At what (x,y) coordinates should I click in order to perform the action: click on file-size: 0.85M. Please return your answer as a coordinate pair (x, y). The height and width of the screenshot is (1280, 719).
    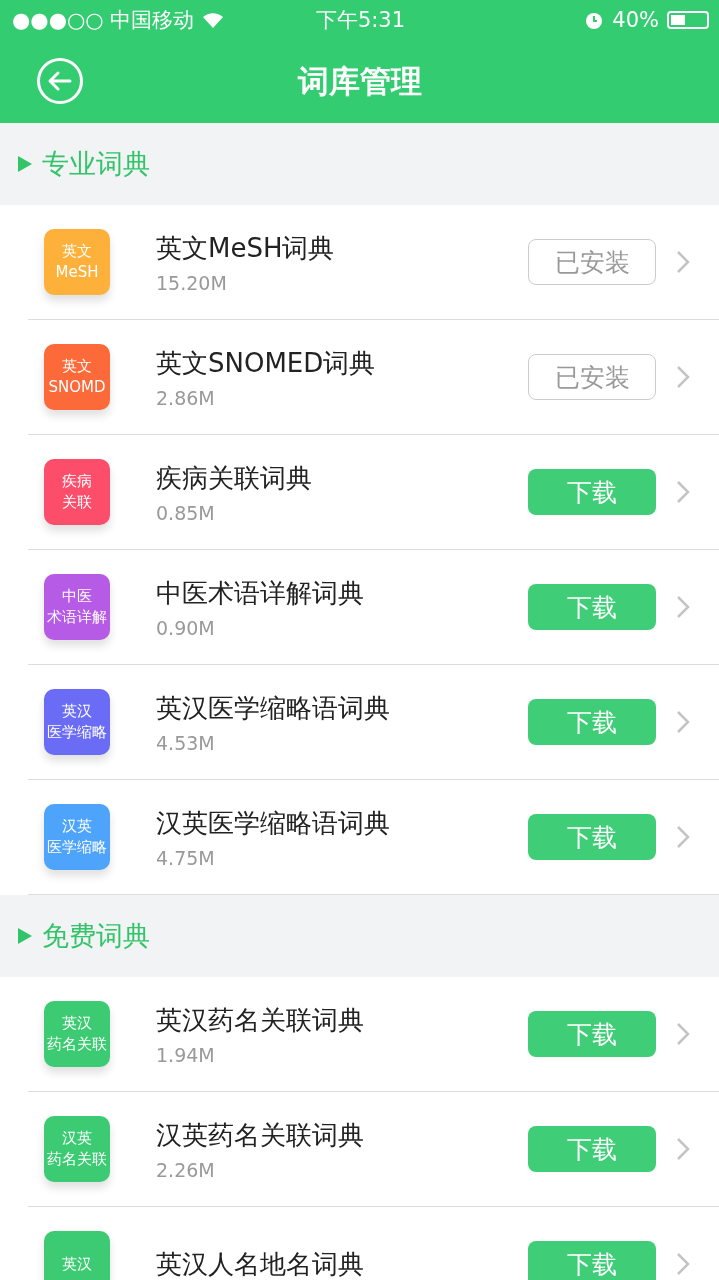
    Looking at the image, I should click on (186, 512).